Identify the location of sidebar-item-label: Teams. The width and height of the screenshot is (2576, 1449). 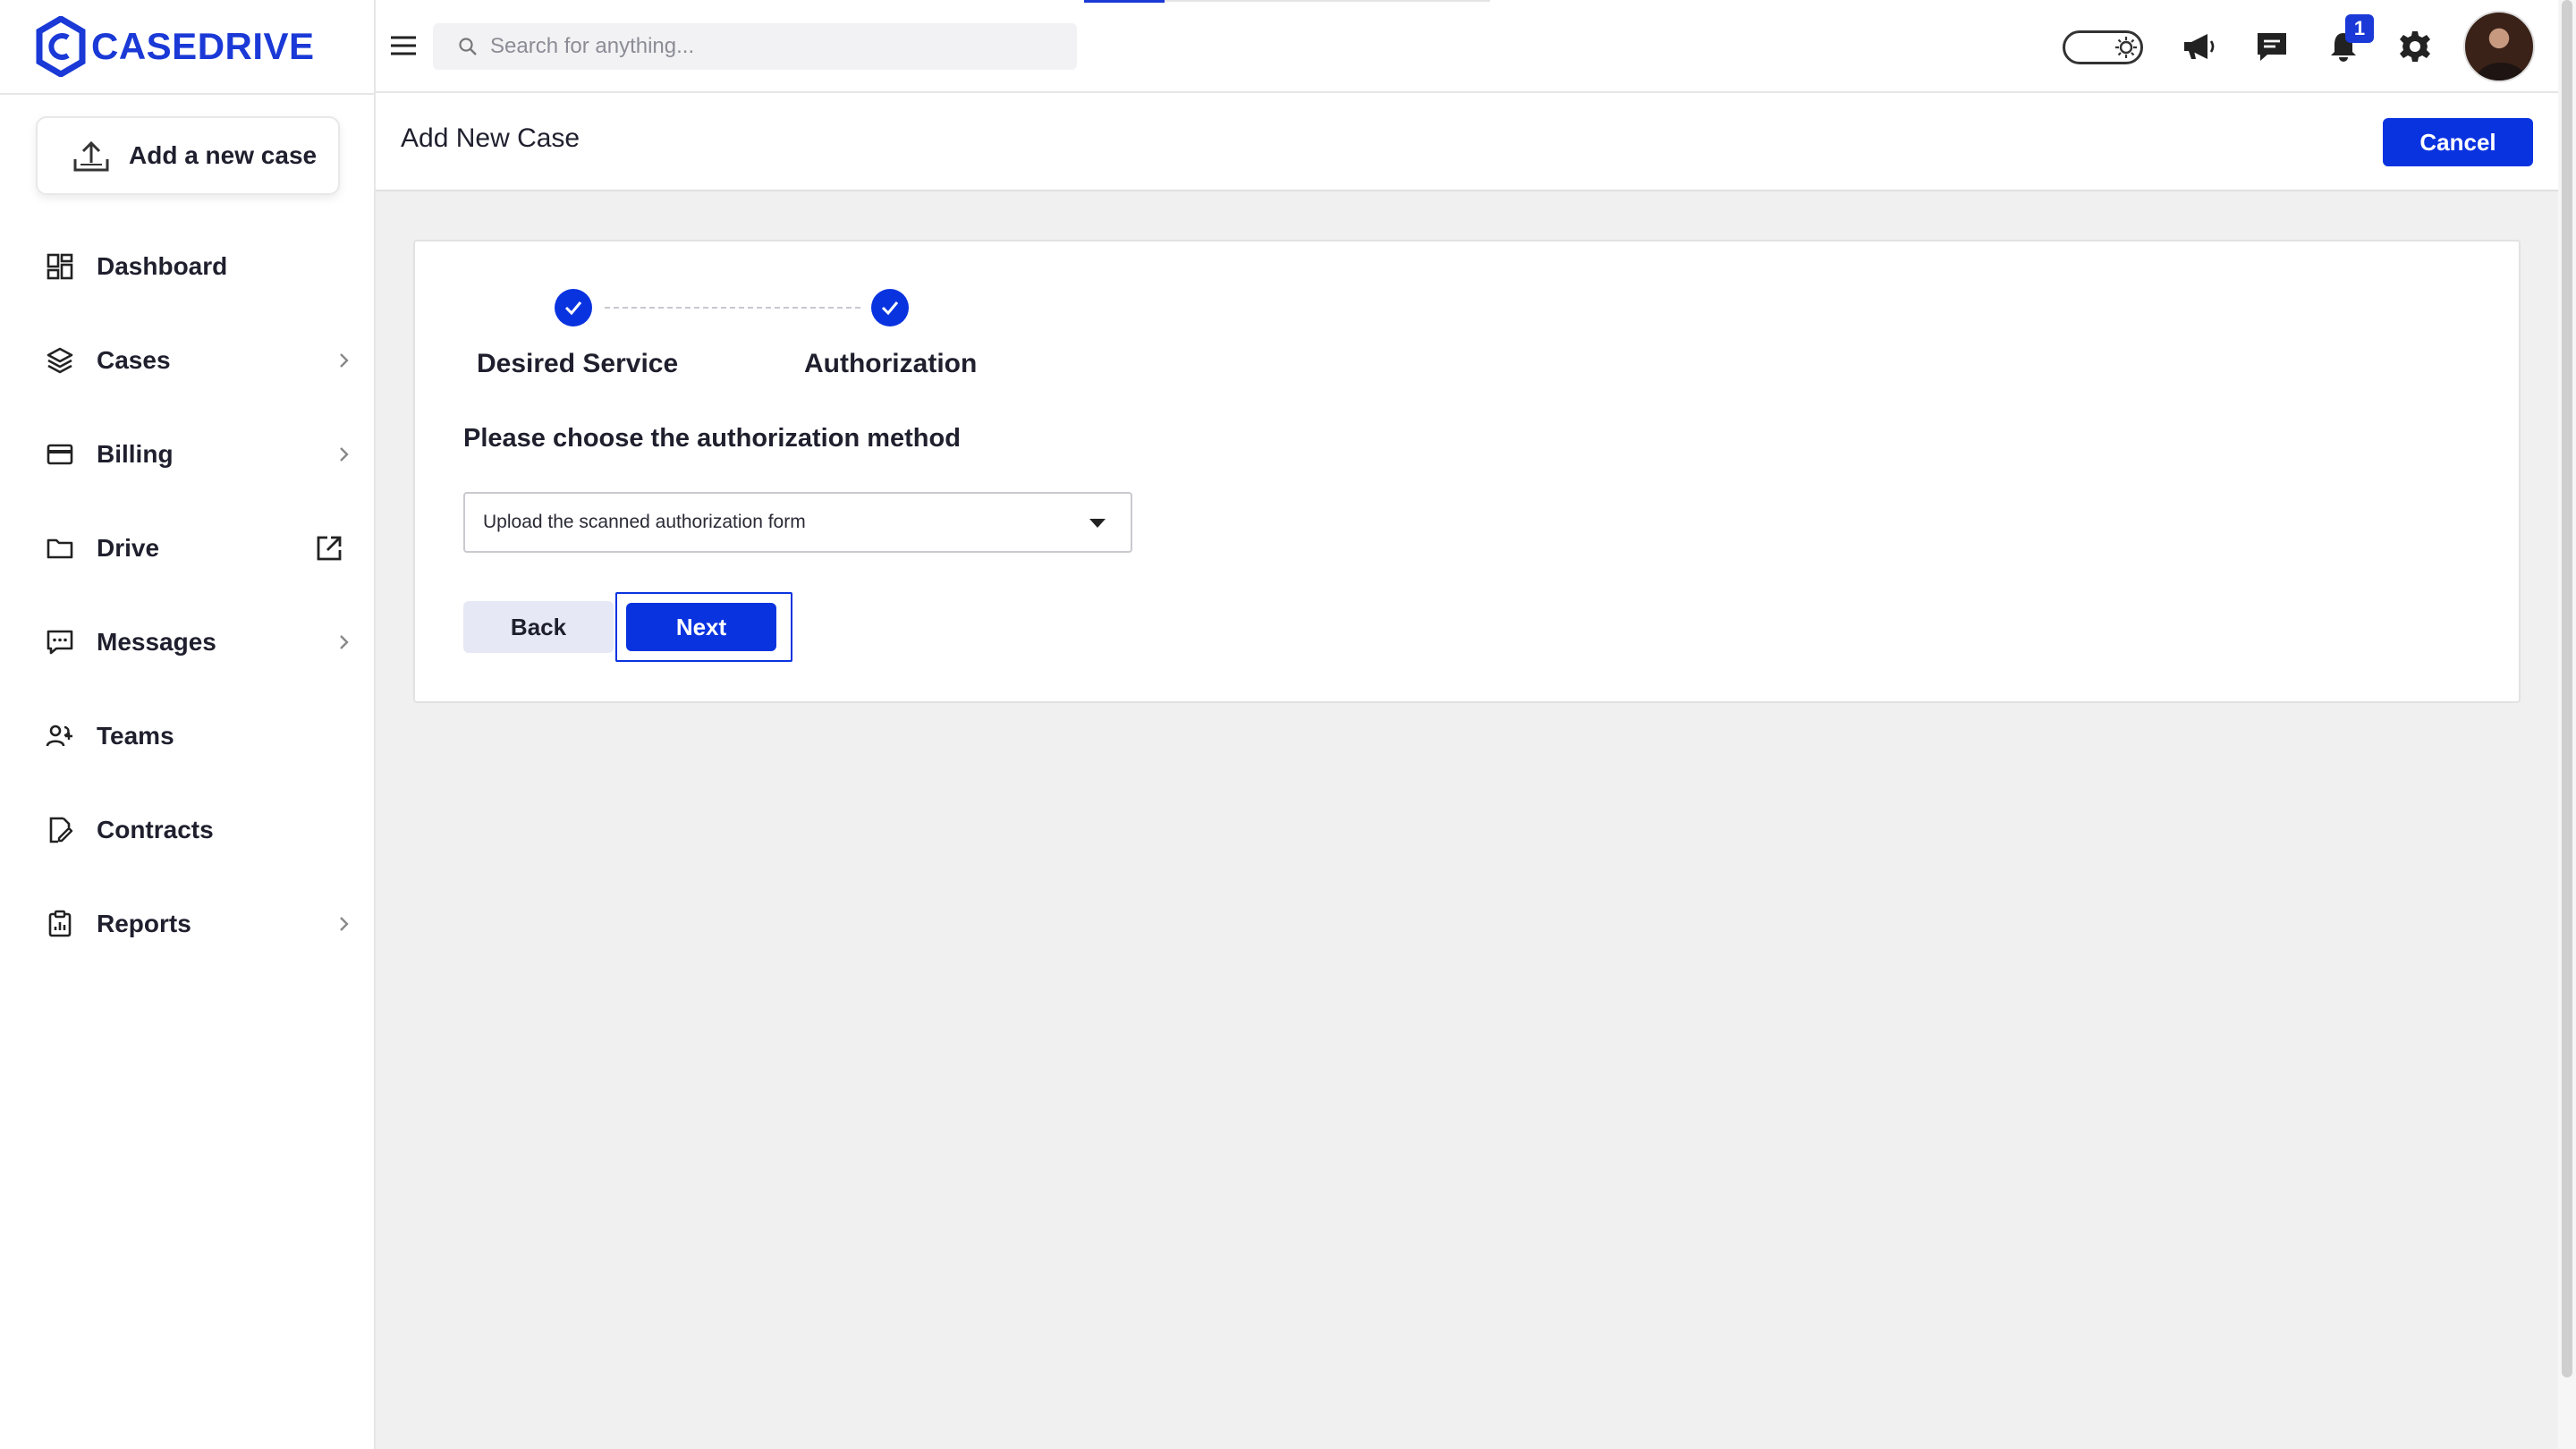
(135, 735).